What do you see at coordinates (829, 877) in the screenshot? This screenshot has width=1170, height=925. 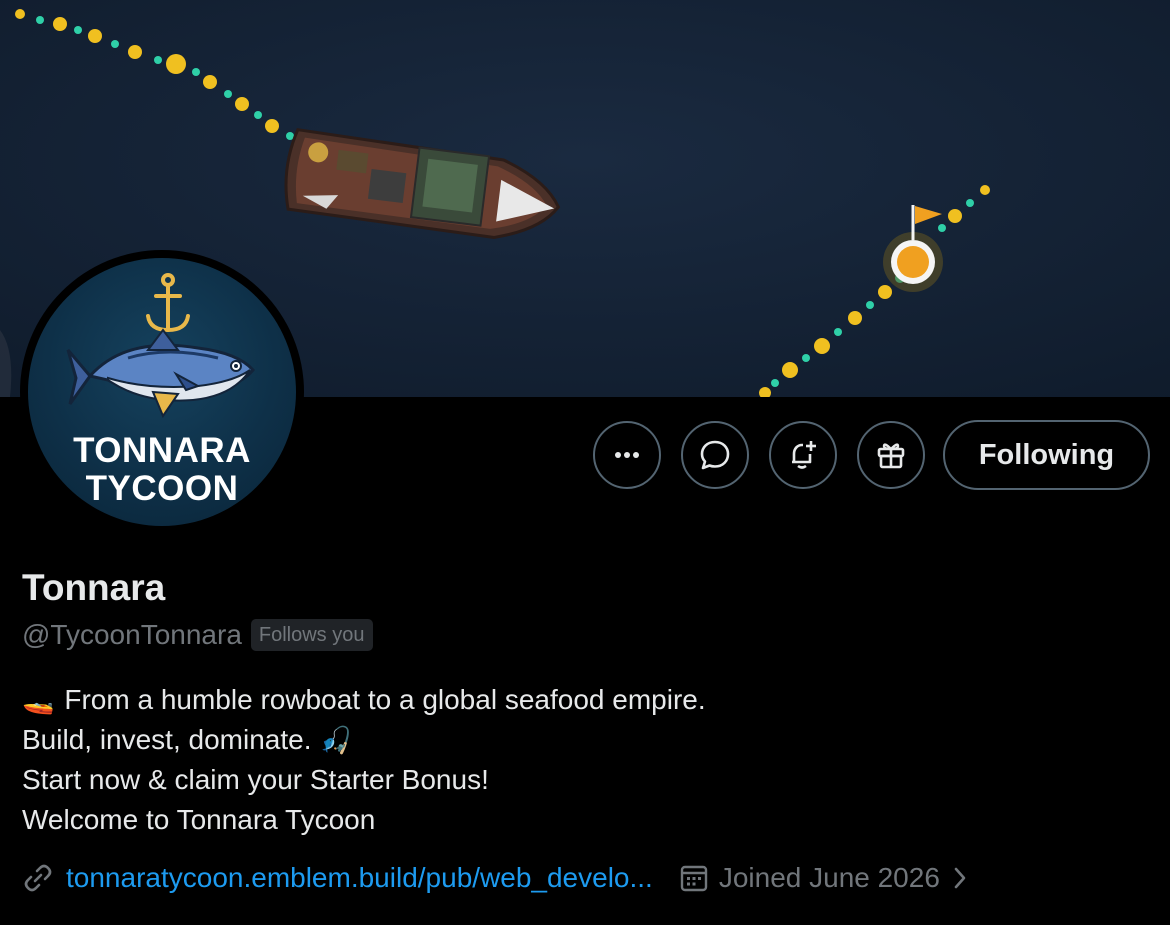 I see `joined-date: Joined June 2026` at bounding box center [829, 877].